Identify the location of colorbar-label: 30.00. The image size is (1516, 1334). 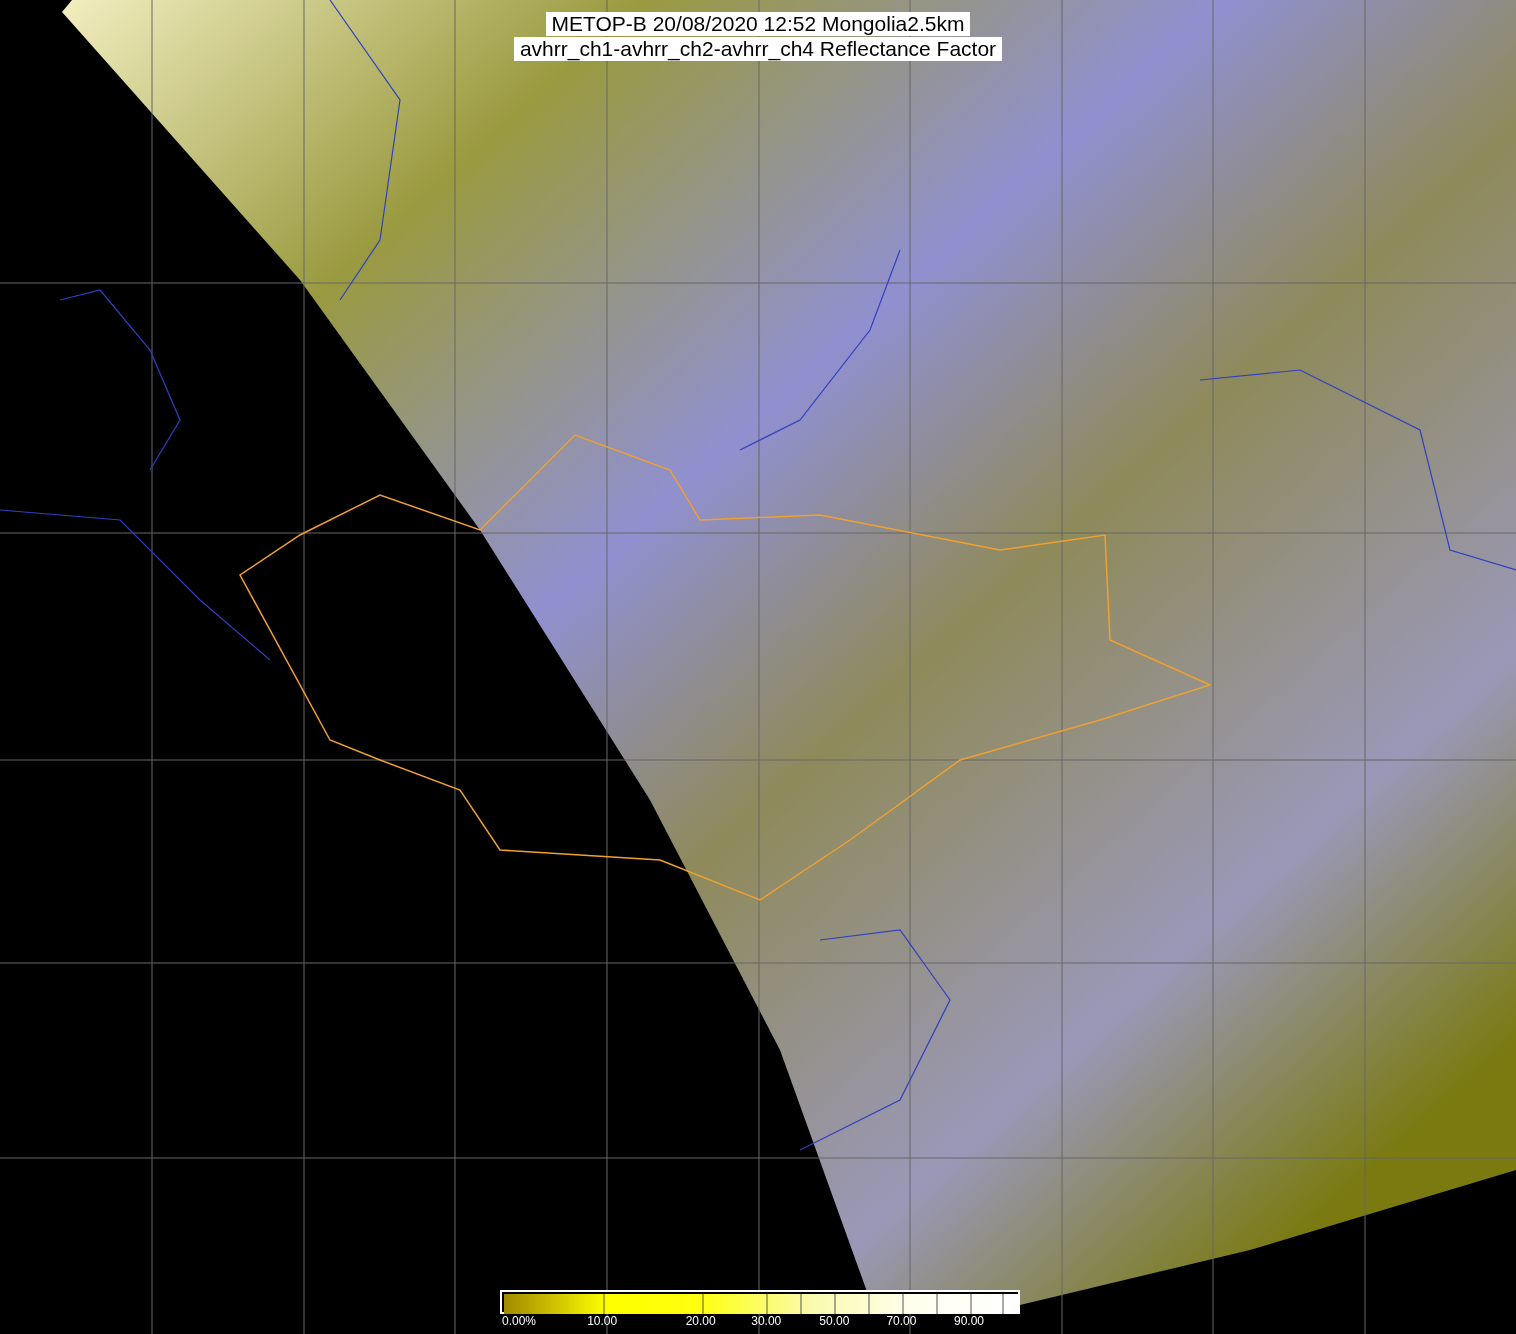
(766, 1321).